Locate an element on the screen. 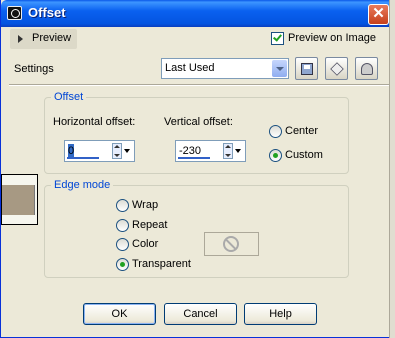  camera-icon is located at coordinates (14, 13).